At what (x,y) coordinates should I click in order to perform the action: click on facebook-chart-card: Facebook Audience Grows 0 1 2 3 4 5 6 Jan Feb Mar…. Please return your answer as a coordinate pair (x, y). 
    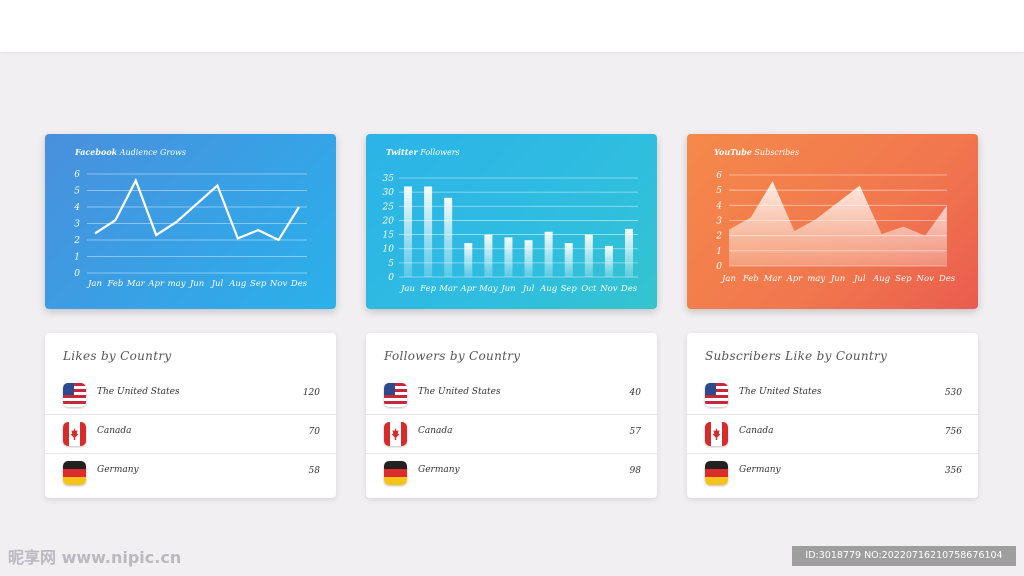
    Looking at the image, I should click on (190, 221).